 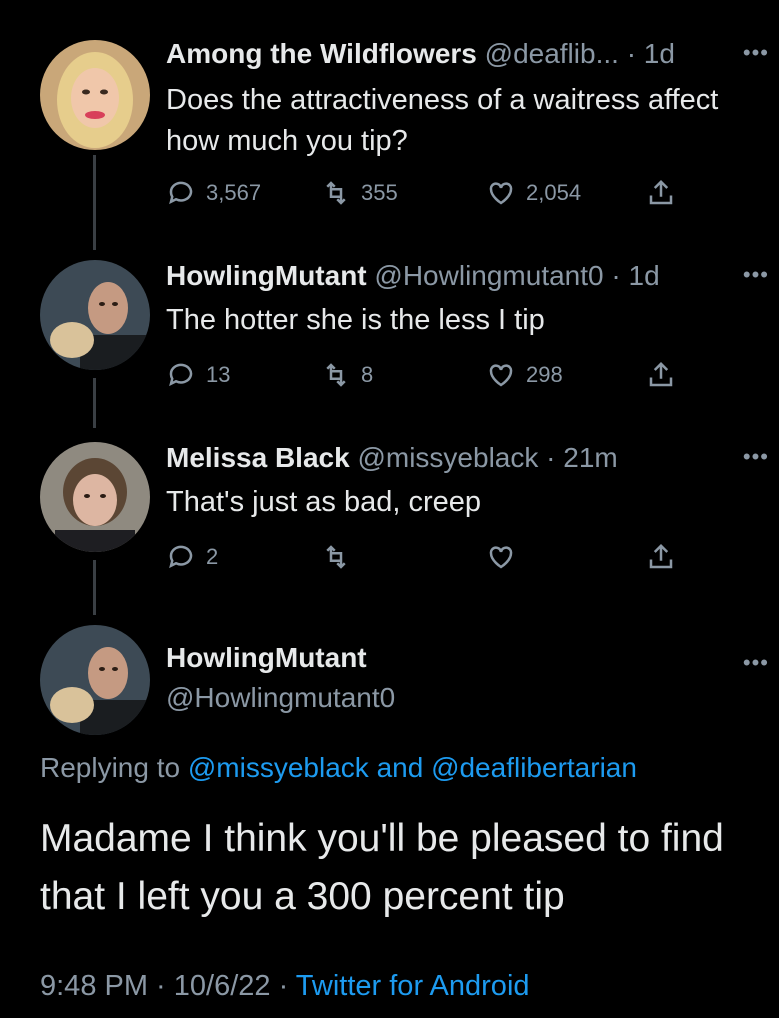 I want to click on like-button: 298, so click(x=524, y=375).